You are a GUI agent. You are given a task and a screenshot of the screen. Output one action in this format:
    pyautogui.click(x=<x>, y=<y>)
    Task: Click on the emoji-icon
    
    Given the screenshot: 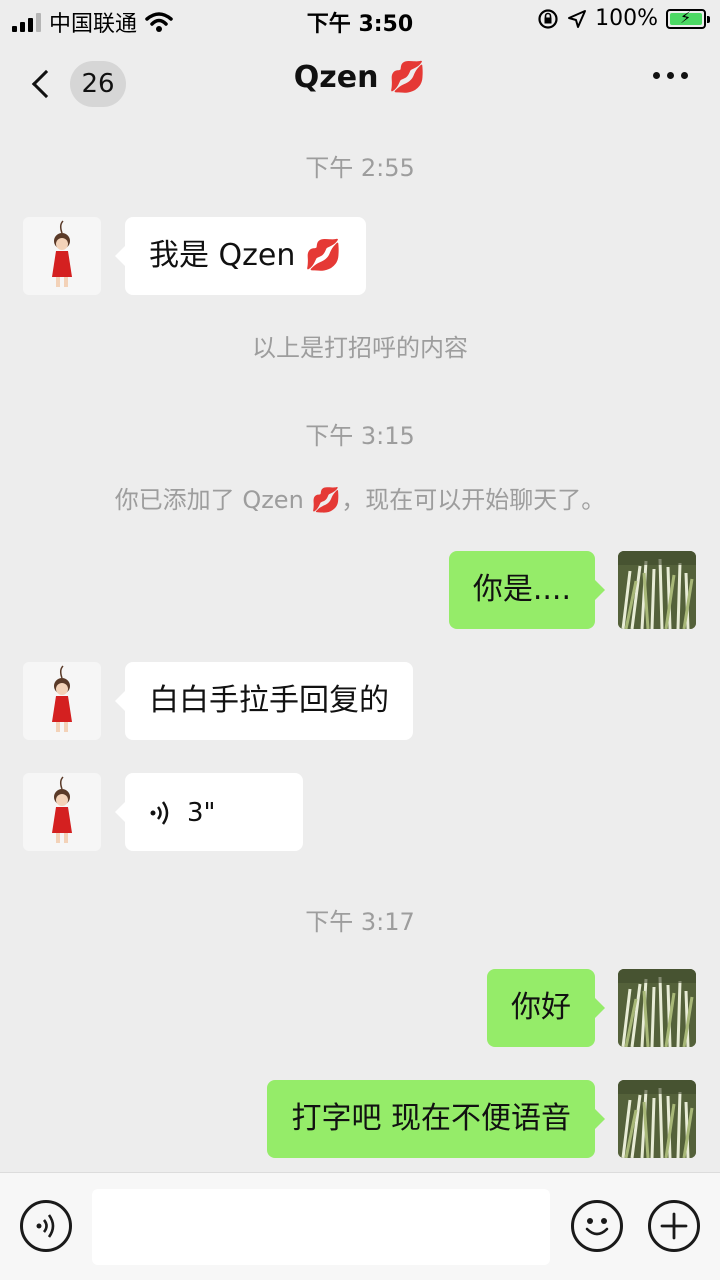 What is the action you would take?
    pyautogui.click(x=597, y=1227)
    